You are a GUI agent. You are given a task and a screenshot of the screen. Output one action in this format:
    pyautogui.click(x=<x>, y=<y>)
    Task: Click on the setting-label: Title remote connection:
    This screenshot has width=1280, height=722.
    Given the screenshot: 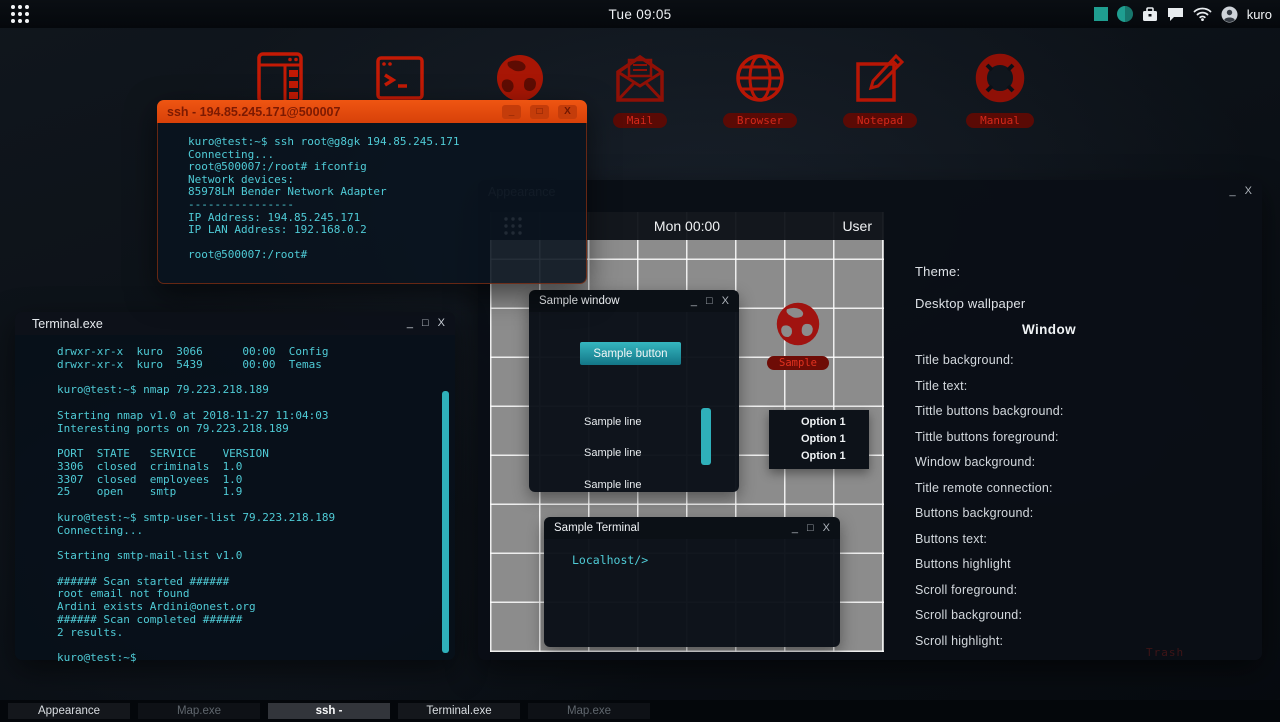 What is the action you would take?
    pyautogui.click(x=984, y=488)
    